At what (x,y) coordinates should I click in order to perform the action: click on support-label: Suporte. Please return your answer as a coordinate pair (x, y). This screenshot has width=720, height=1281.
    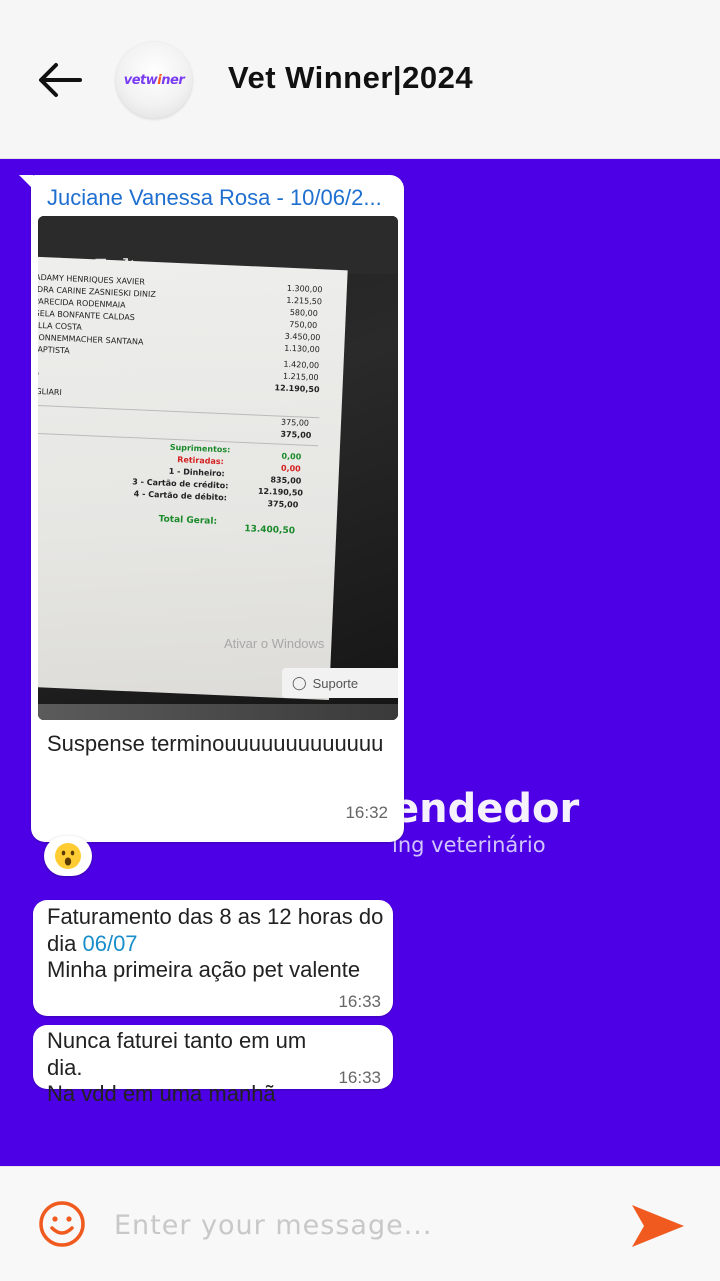
    Looking at the image, I should click on (335, 683).